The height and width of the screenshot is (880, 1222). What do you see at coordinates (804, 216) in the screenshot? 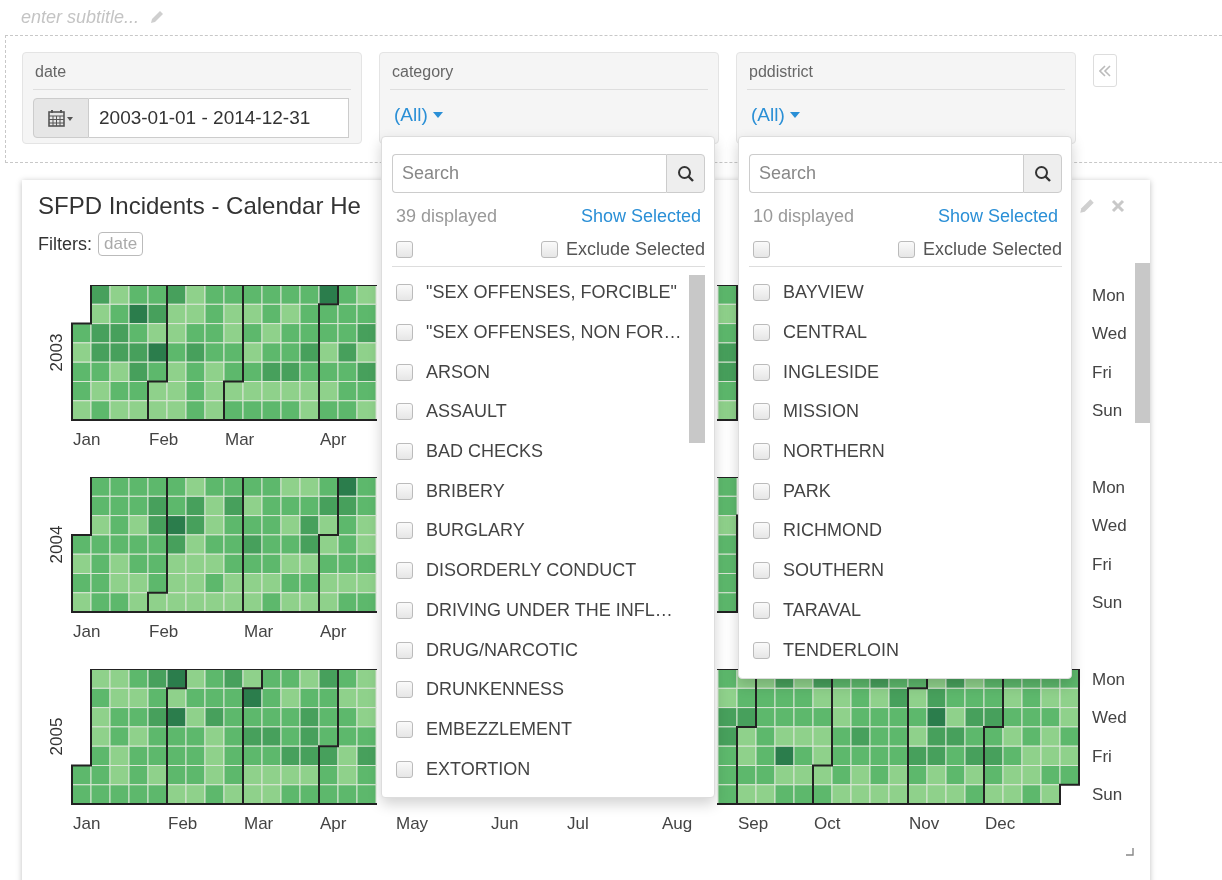
I see `count-text: 10 displayed` at bounding box center [804, 216].